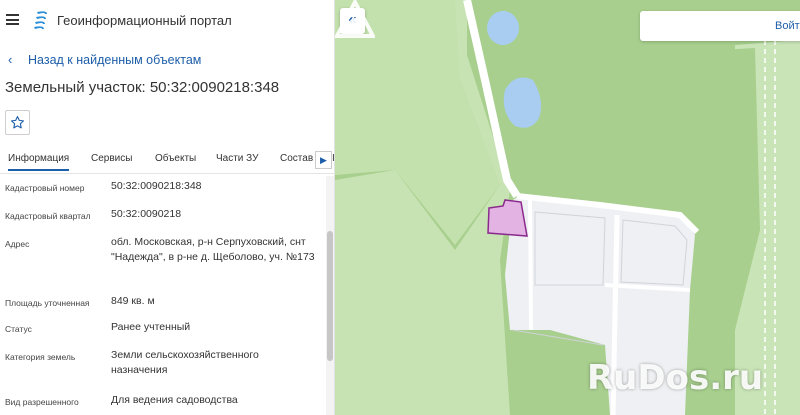 The height and width of the screenshot is (415, 800). Describe the element at coordinates (133, 301) in the screenshot. I see `attribute-value: 849 кв. м` at that location.